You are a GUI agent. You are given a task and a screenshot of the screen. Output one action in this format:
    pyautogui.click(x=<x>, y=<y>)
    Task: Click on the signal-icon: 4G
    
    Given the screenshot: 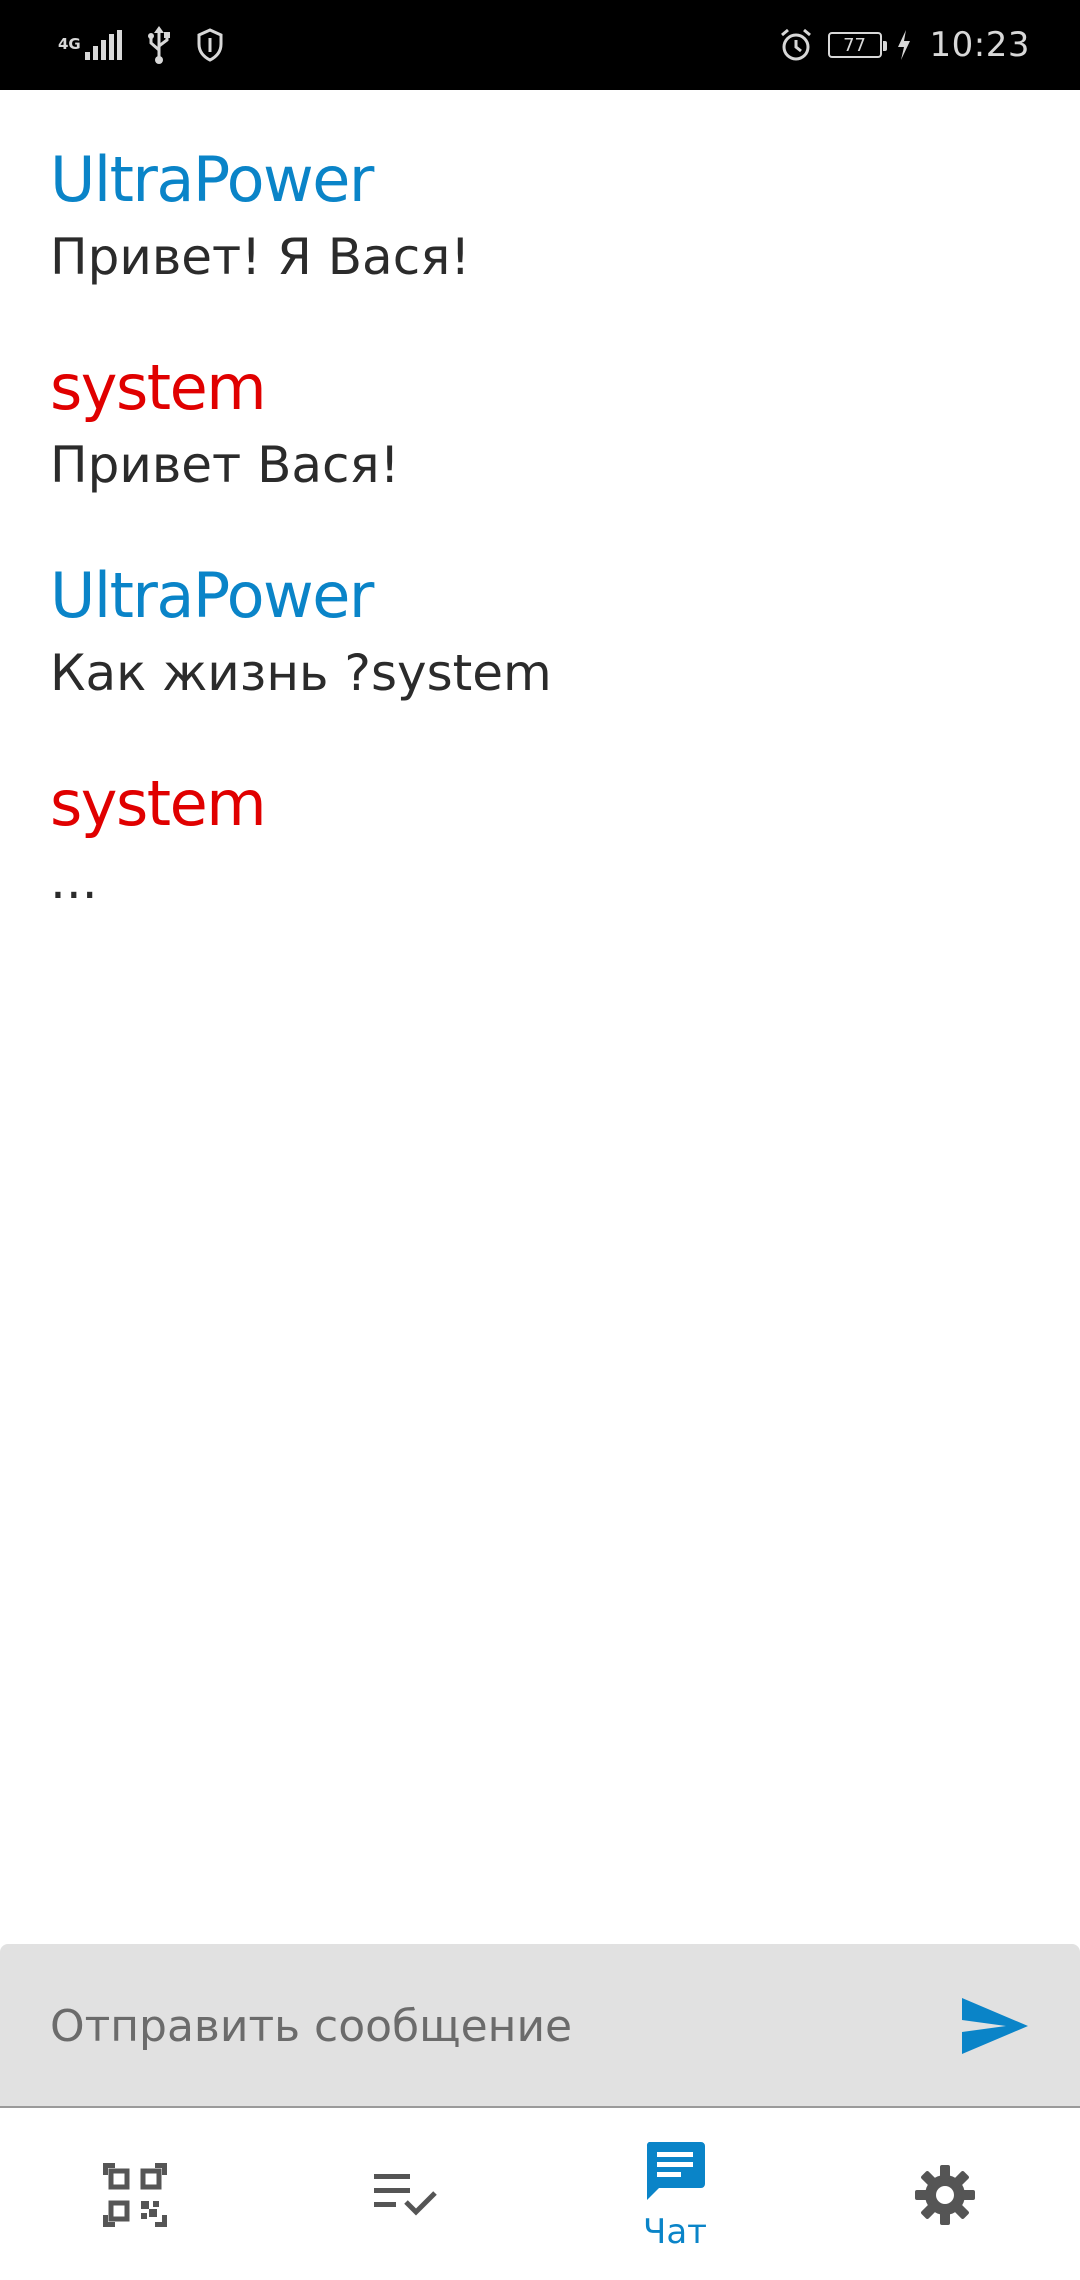 What is the action you would take?
    pyautogui.click(x=90, y=45)
    